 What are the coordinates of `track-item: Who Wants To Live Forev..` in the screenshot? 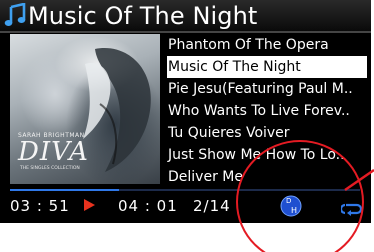 It's located at (267, 111).